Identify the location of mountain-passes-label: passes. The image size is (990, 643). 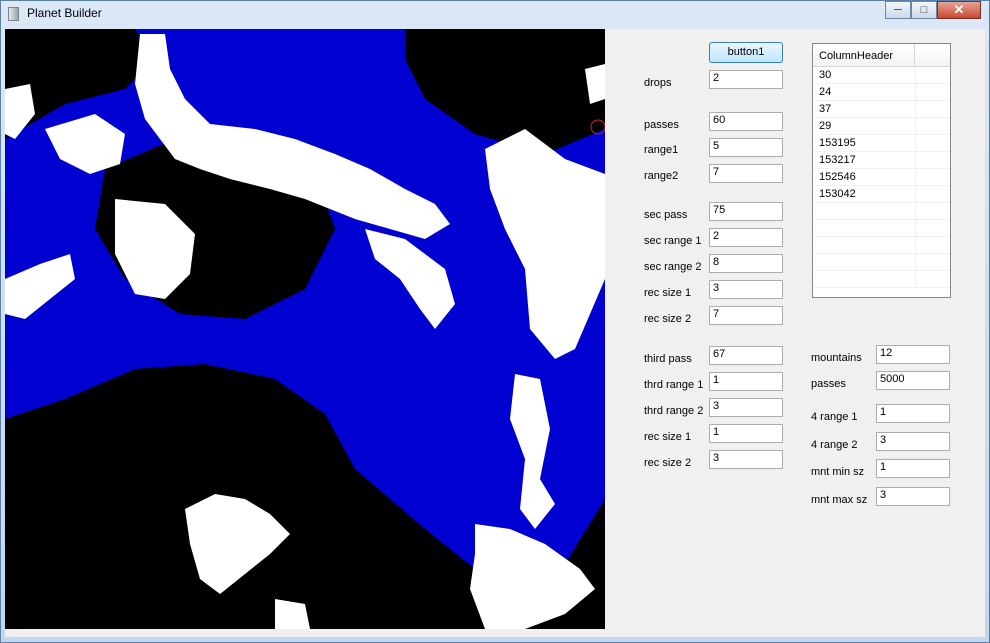
(828, 384).